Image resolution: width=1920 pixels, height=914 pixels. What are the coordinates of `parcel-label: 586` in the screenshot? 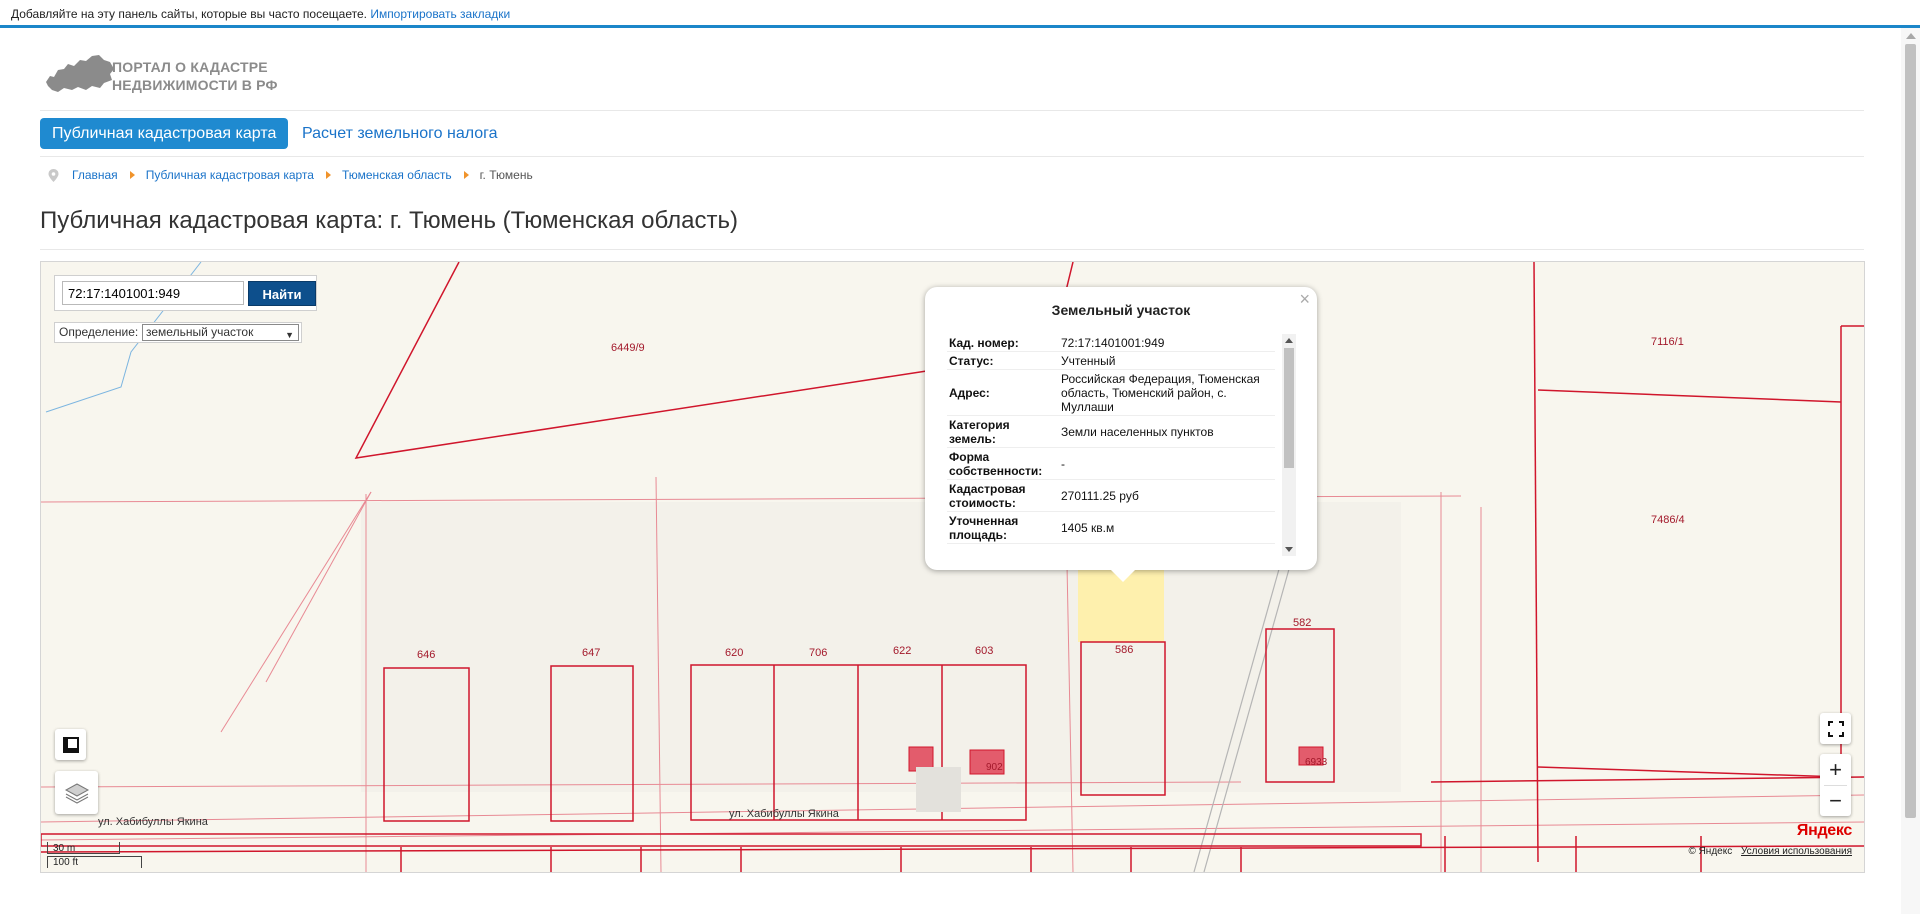 It's located at (1124, 650).